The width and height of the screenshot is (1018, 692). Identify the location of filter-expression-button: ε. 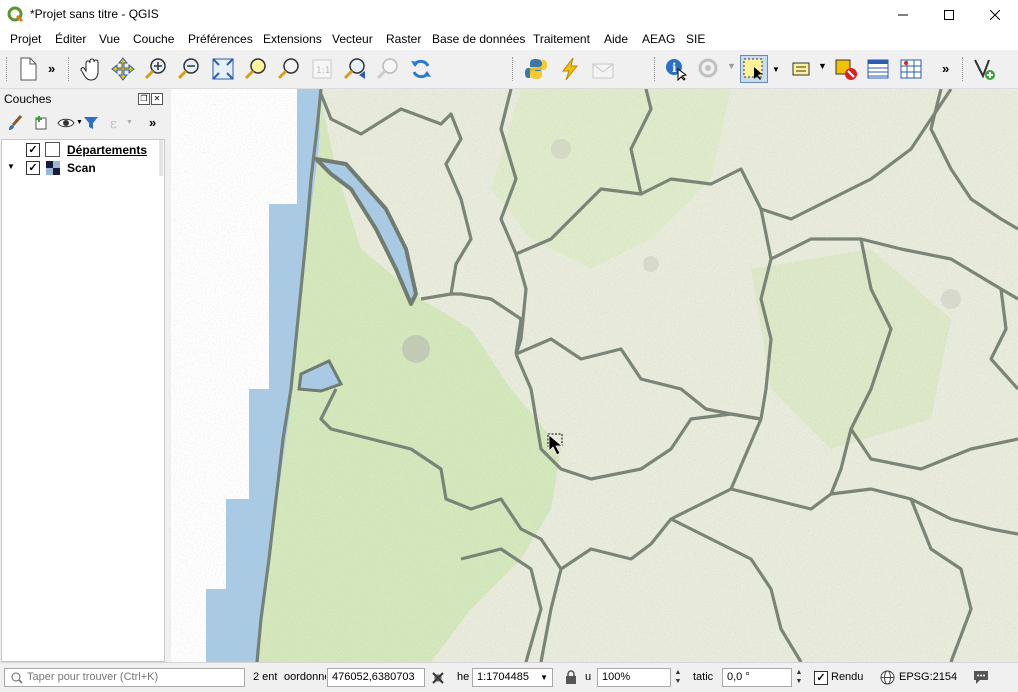
(117, 123).